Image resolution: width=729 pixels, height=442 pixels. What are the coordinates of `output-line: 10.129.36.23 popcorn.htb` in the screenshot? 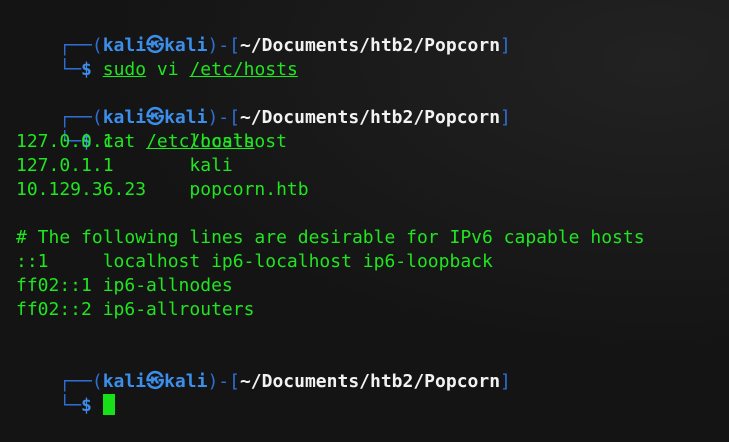 It's located at (162, 189).